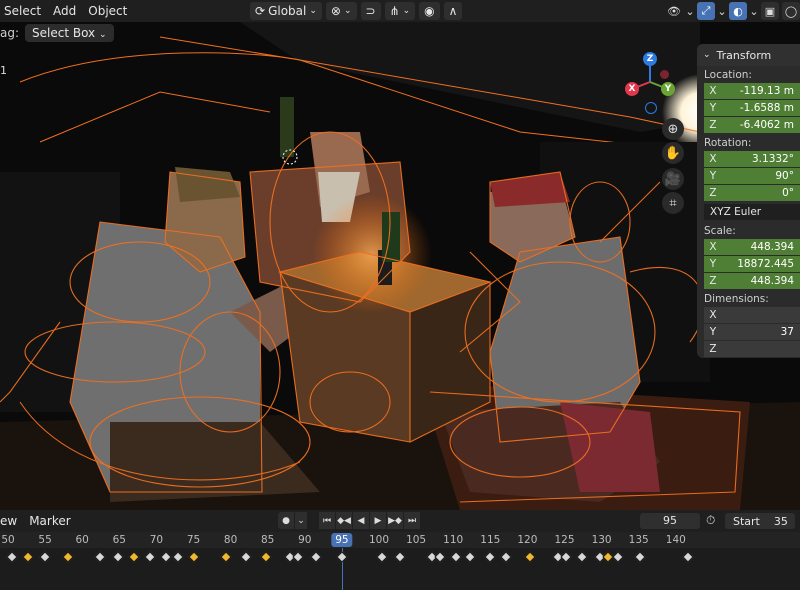 This screenshot has height=590, width=800. Describe the element at coordinates (752, 91) in the screenshot. I see `location-x-field: X -119.13 m` at that location.